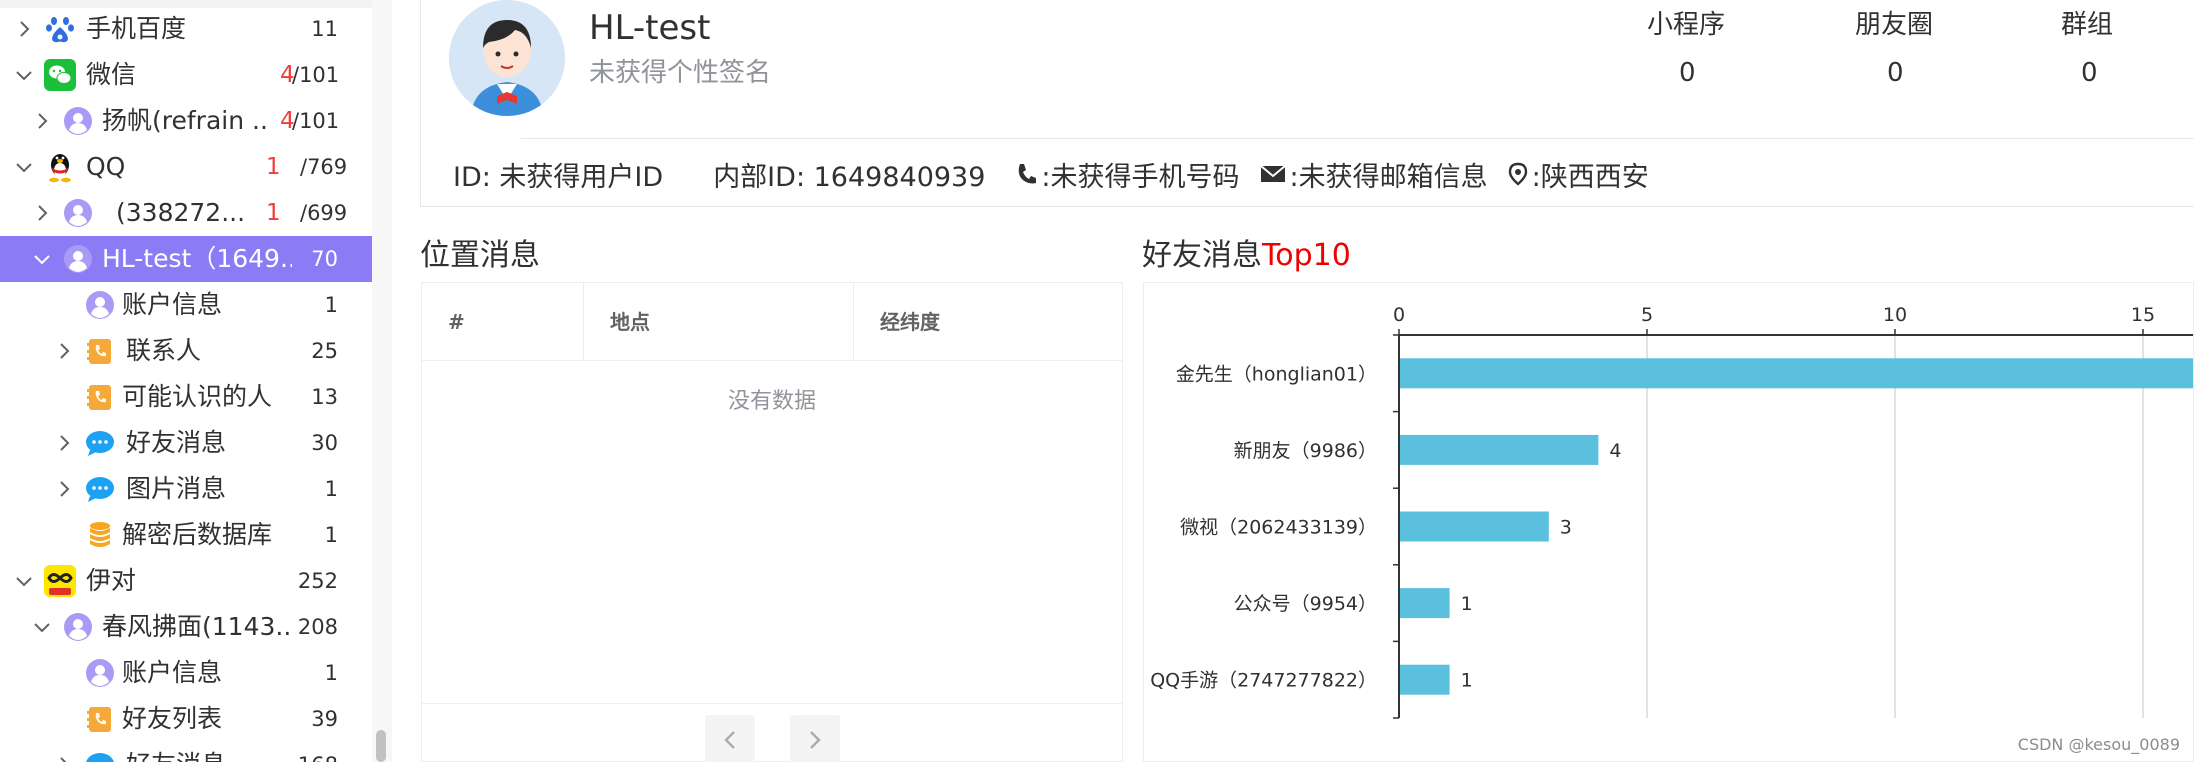  What do you see at coordinates (730, 738) in the screenshot?
I see `prev-page-button` at bounding box center [730, 738].